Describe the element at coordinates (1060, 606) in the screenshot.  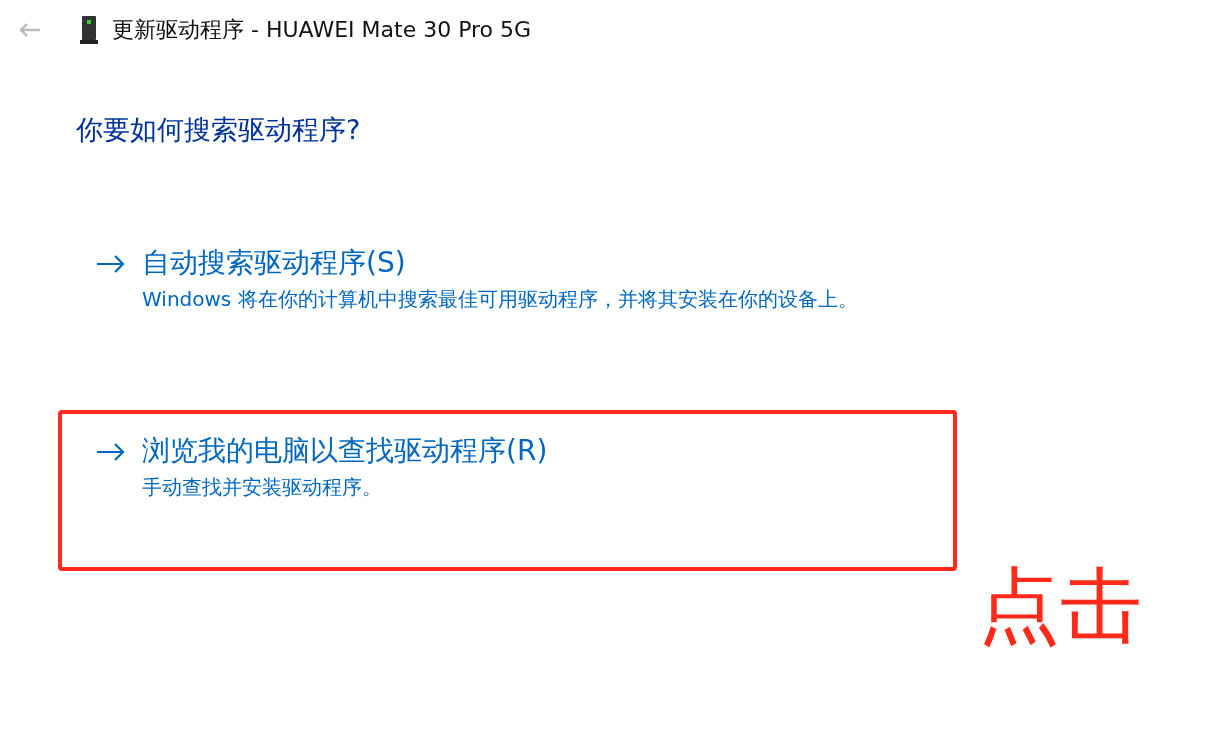
I see `annotation-text: 点击` at that location.